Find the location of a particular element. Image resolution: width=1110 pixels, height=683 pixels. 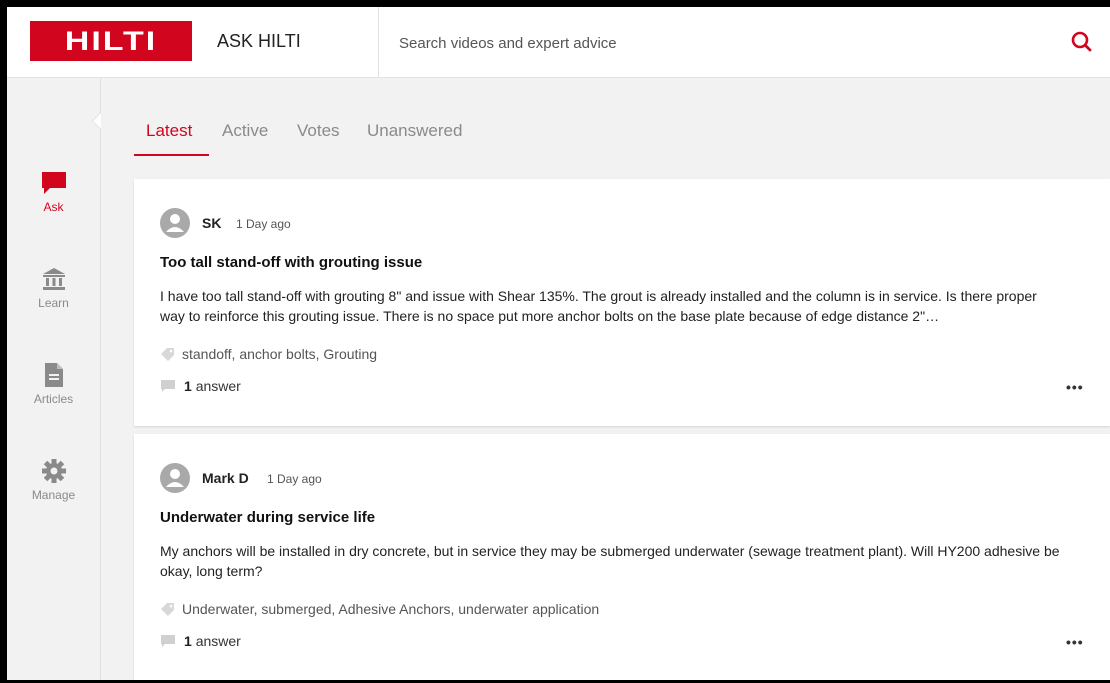

tab-unanswered: Unanswered is located at coordinates (414, 131).